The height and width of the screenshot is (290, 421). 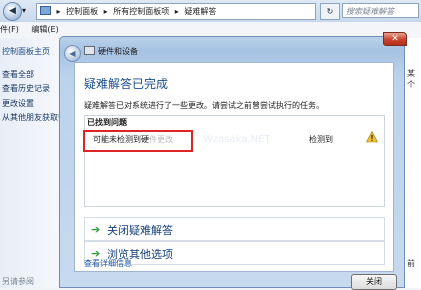 I want to click on address-field: ▸ 控制面板 ▸ 所有控制面板项 ▸ 疑难解答, so click(x=176, y=11).